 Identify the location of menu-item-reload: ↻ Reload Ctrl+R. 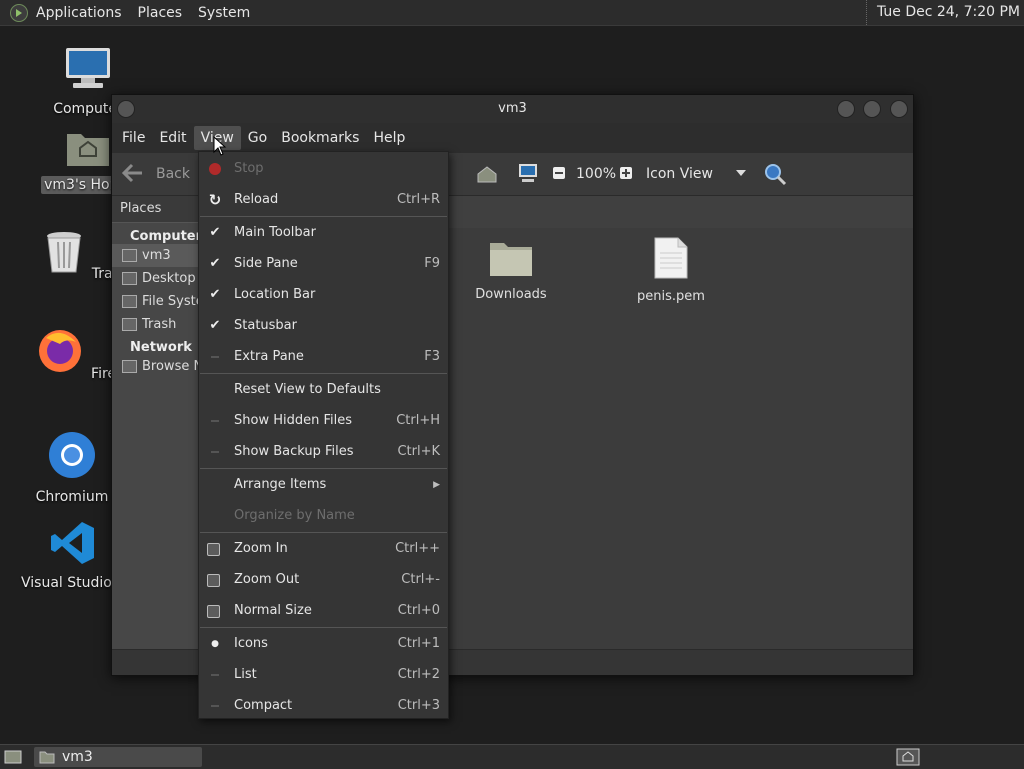
(323, 200).